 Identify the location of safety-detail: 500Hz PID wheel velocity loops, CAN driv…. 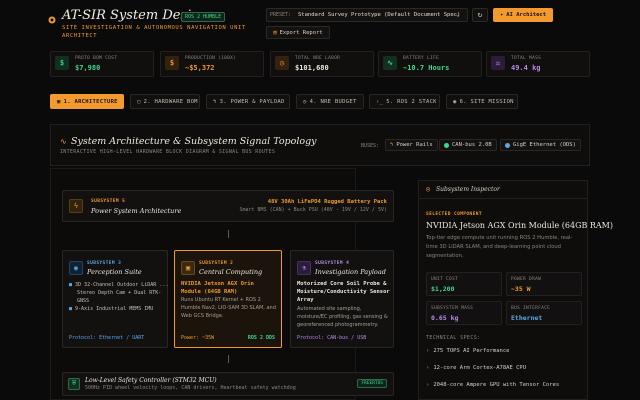
(190, 388).